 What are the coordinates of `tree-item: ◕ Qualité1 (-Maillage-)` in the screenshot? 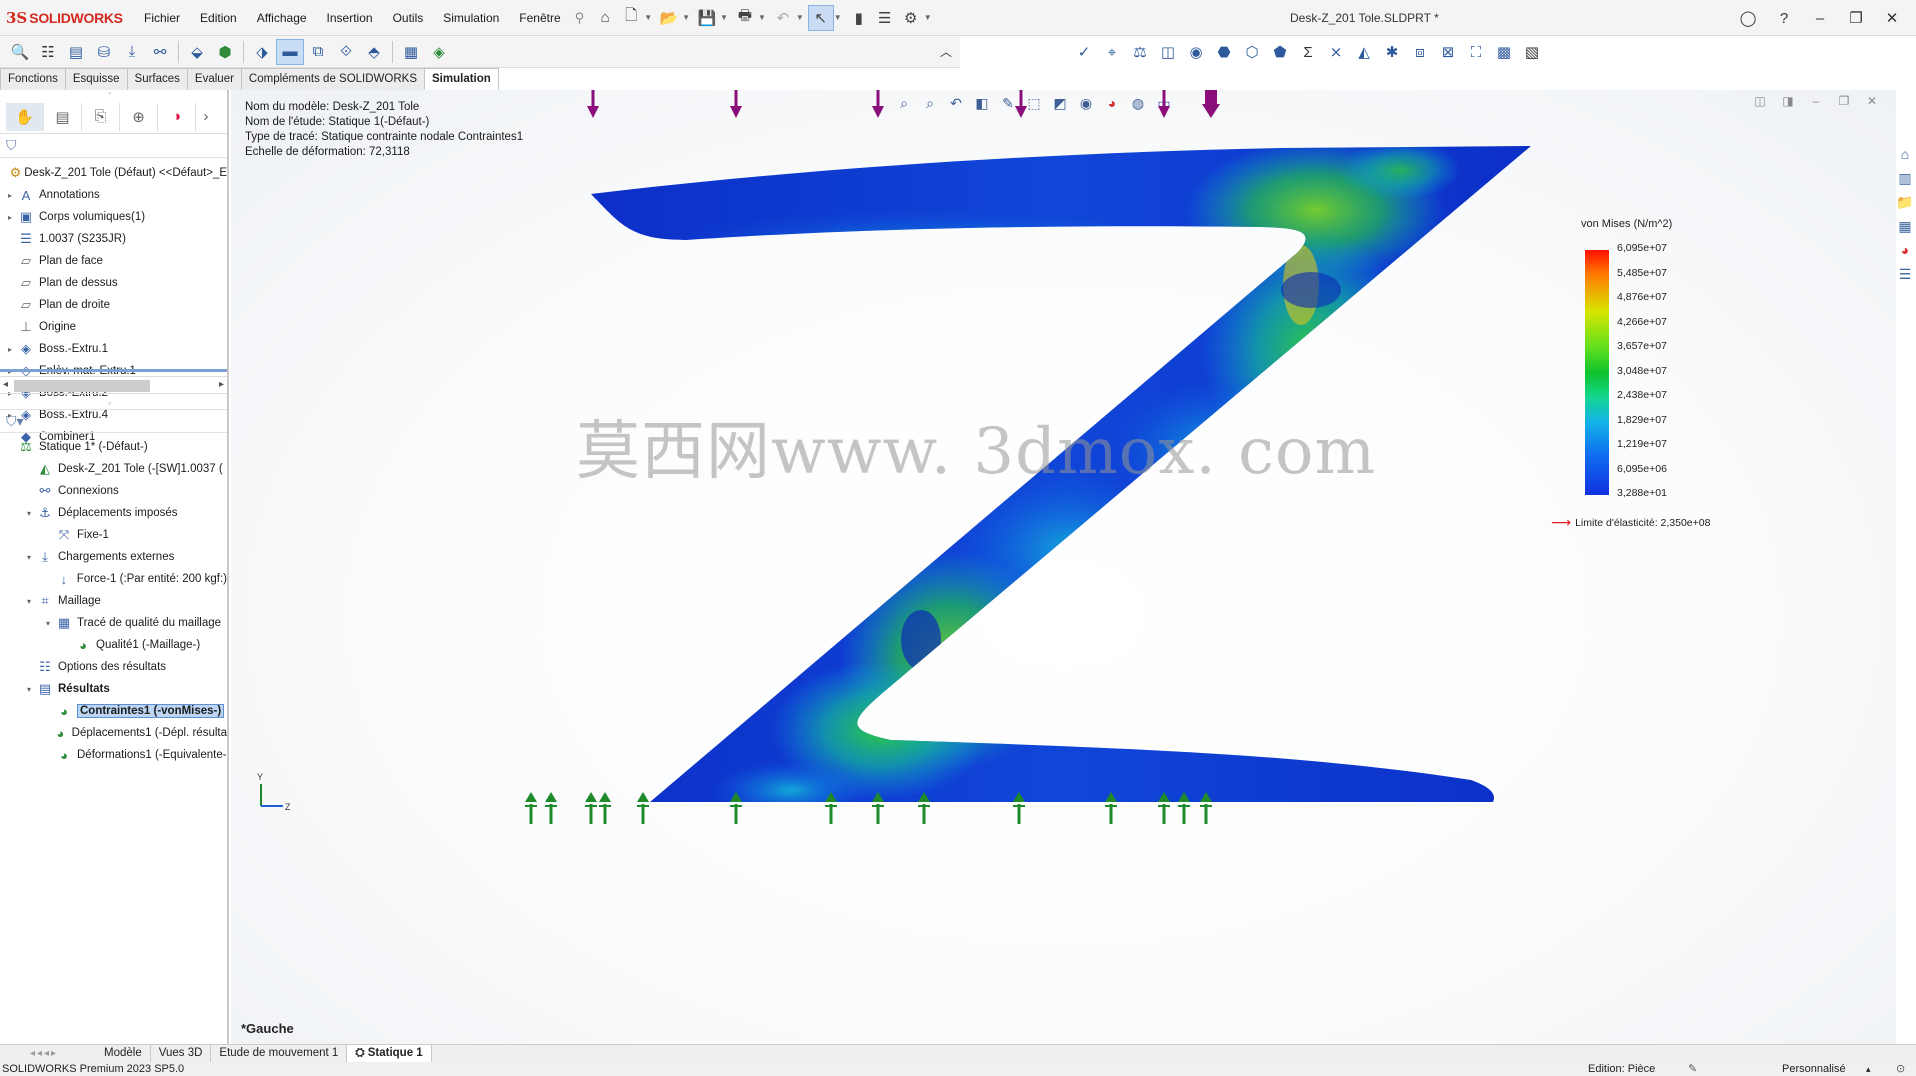 It's located at (113, 645).